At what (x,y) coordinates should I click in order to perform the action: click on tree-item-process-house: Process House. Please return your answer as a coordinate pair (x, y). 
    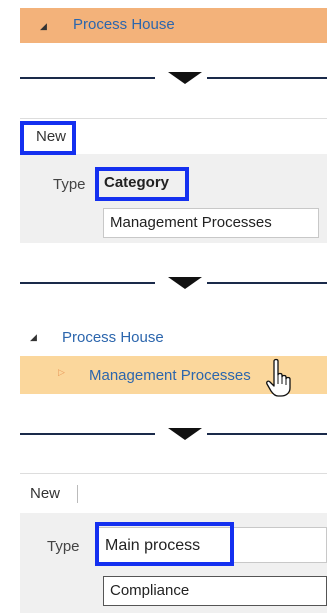
    Looking at the image, I should click on (113, 337).